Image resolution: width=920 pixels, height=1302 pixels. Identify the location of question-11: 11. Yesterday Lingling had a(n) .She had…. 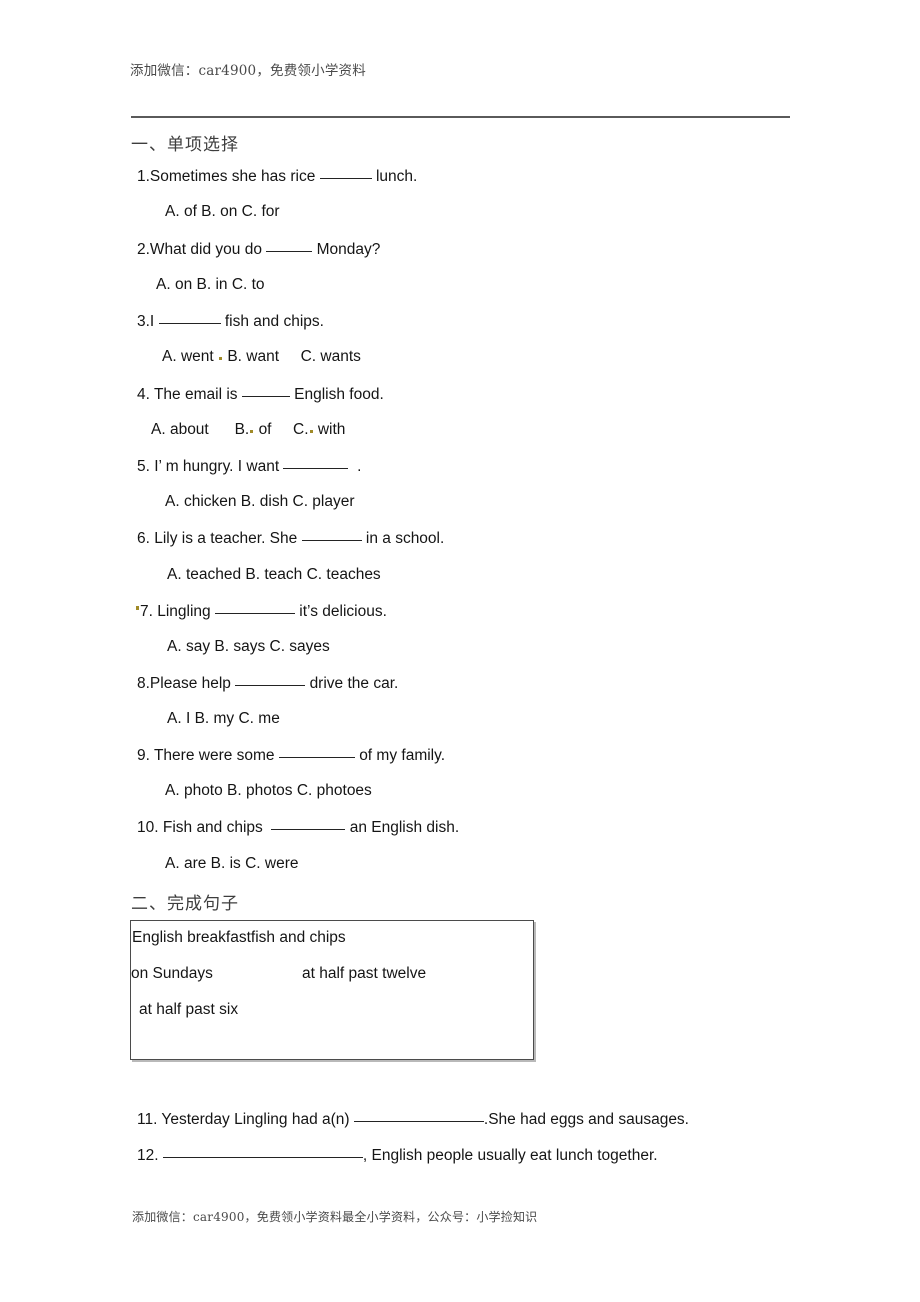
(413, 1119).